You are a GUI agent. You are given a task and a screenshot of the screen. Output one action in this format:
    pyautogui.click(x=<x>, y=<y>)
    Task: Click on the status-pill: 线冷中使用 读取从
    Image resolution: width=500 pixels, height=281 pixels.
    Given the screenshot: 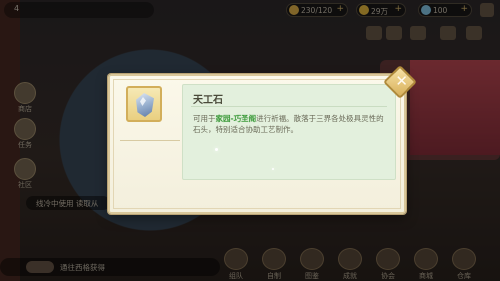 What is the action you would take?
    pyautogui.click(x=68, y=203)
    